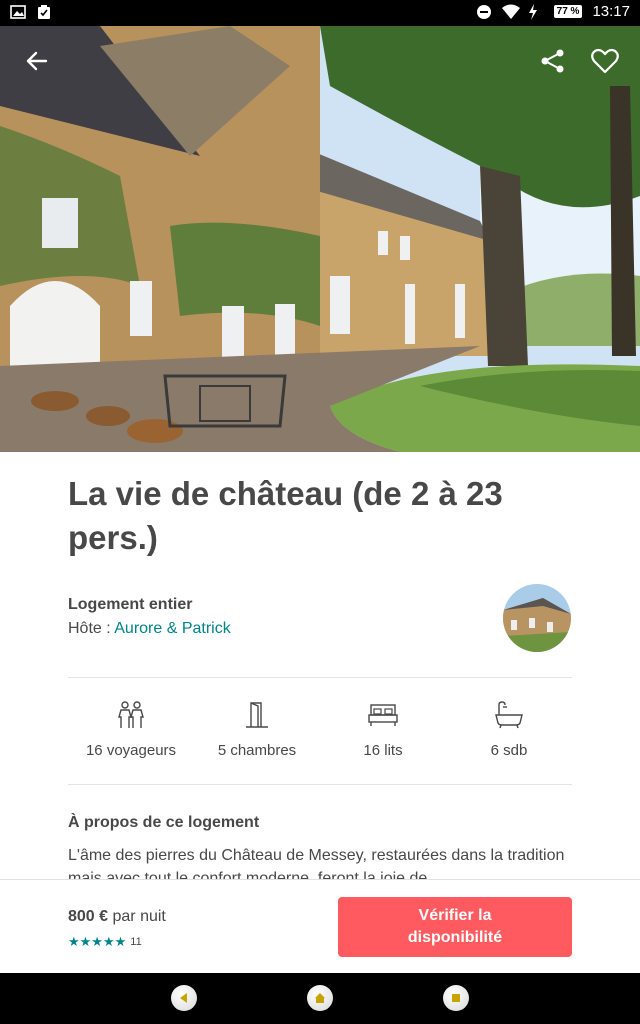 Image resolution: width=640 pixels, height=1024 pixels. I want to click on amenity-guests: 16 voyageurs, so click(131, 729).